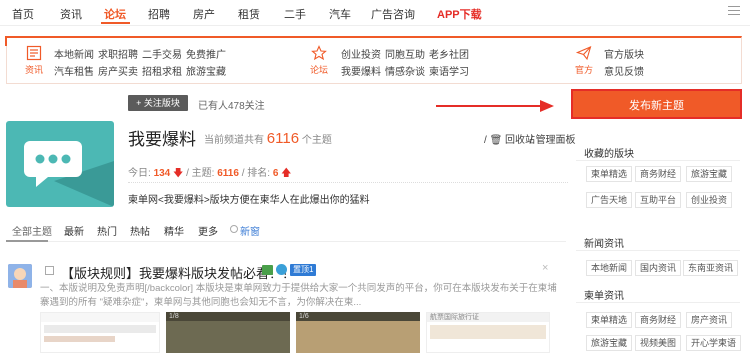 The width and height of the screenshot is (750, 353). I want to click on pinned-badge: 置顶1, so click(303, 270).